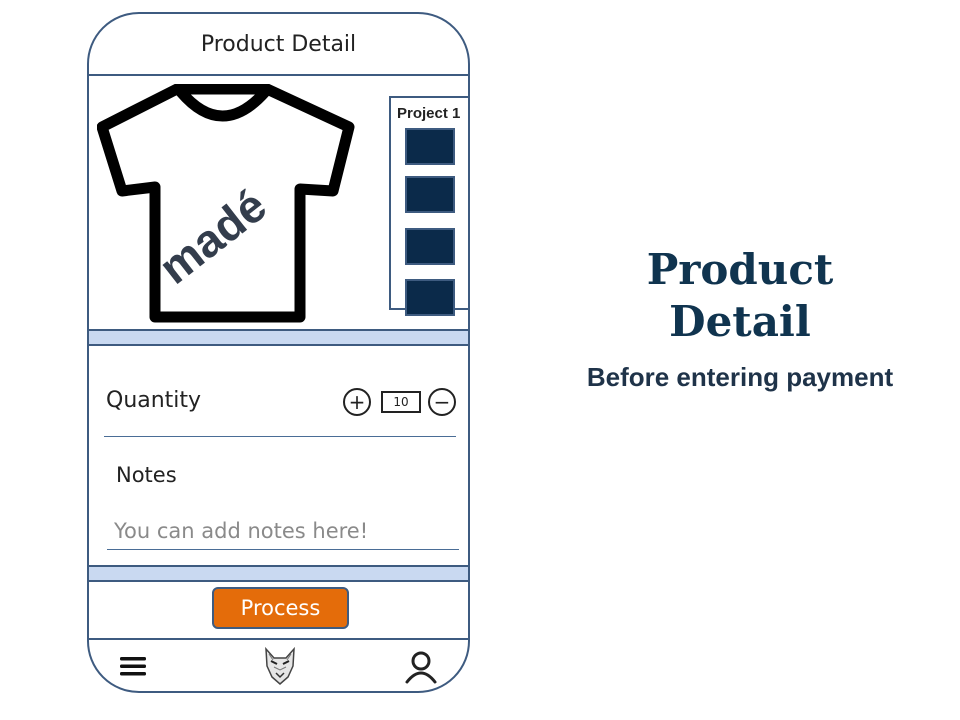  I want to click on menu-icon, so click(133, 666).